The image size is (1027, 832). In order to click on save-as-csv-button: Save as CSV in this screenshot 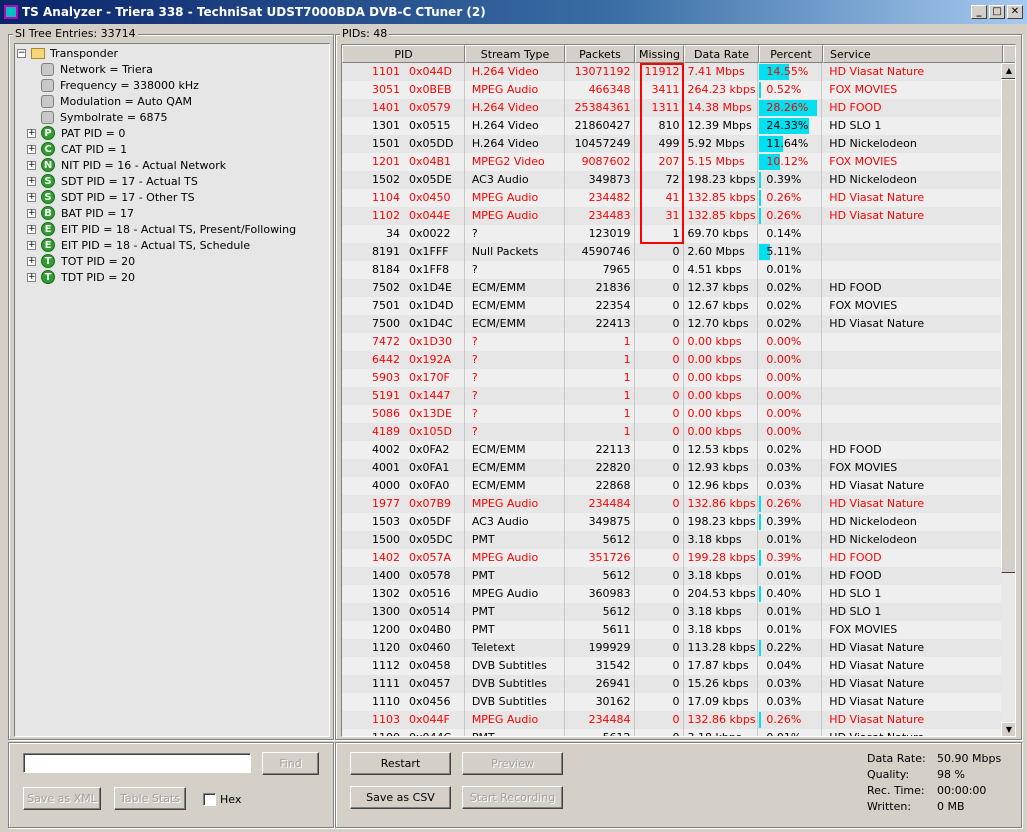, I will do `click(400, 797)`.